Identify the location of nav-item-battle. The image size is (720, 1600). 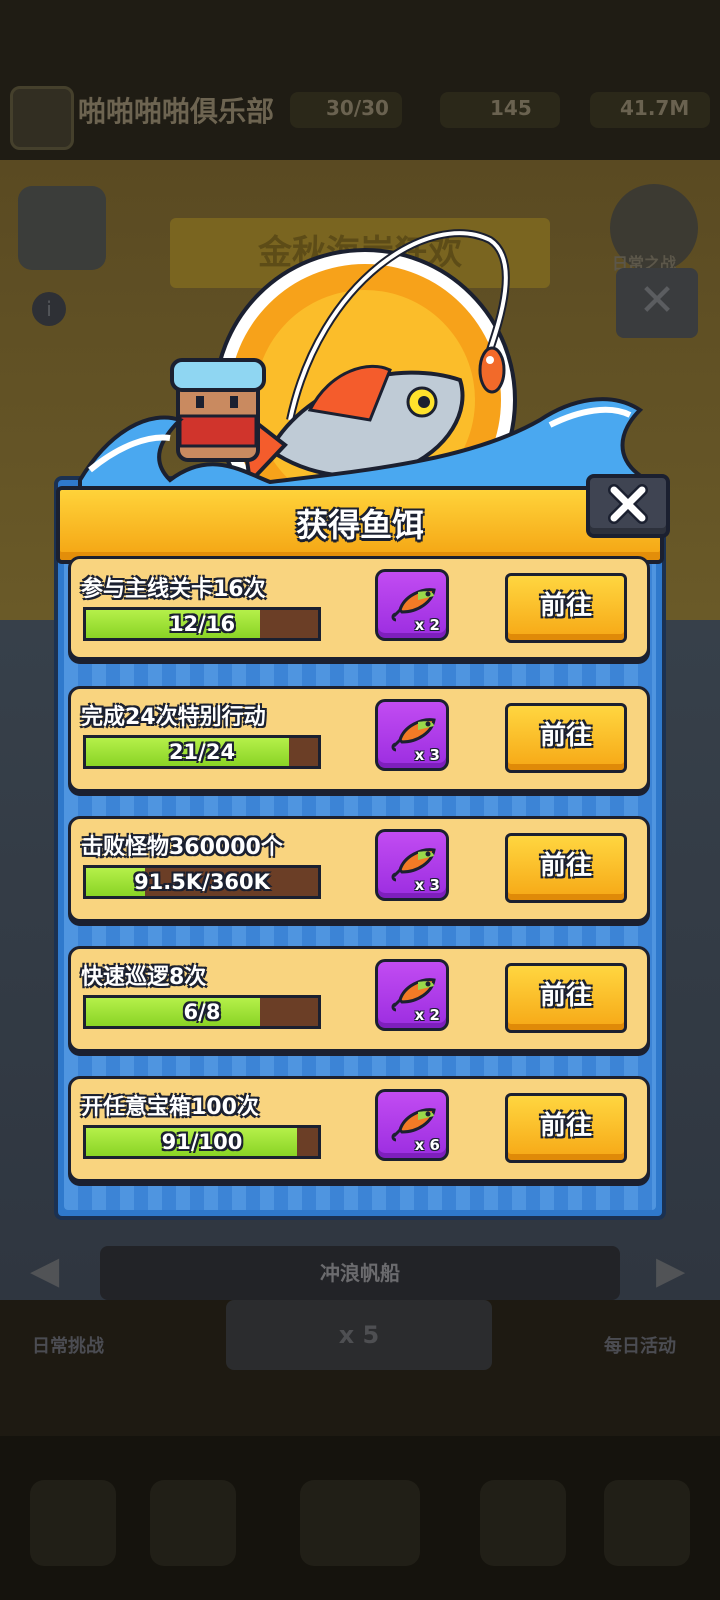
(360, 1523).